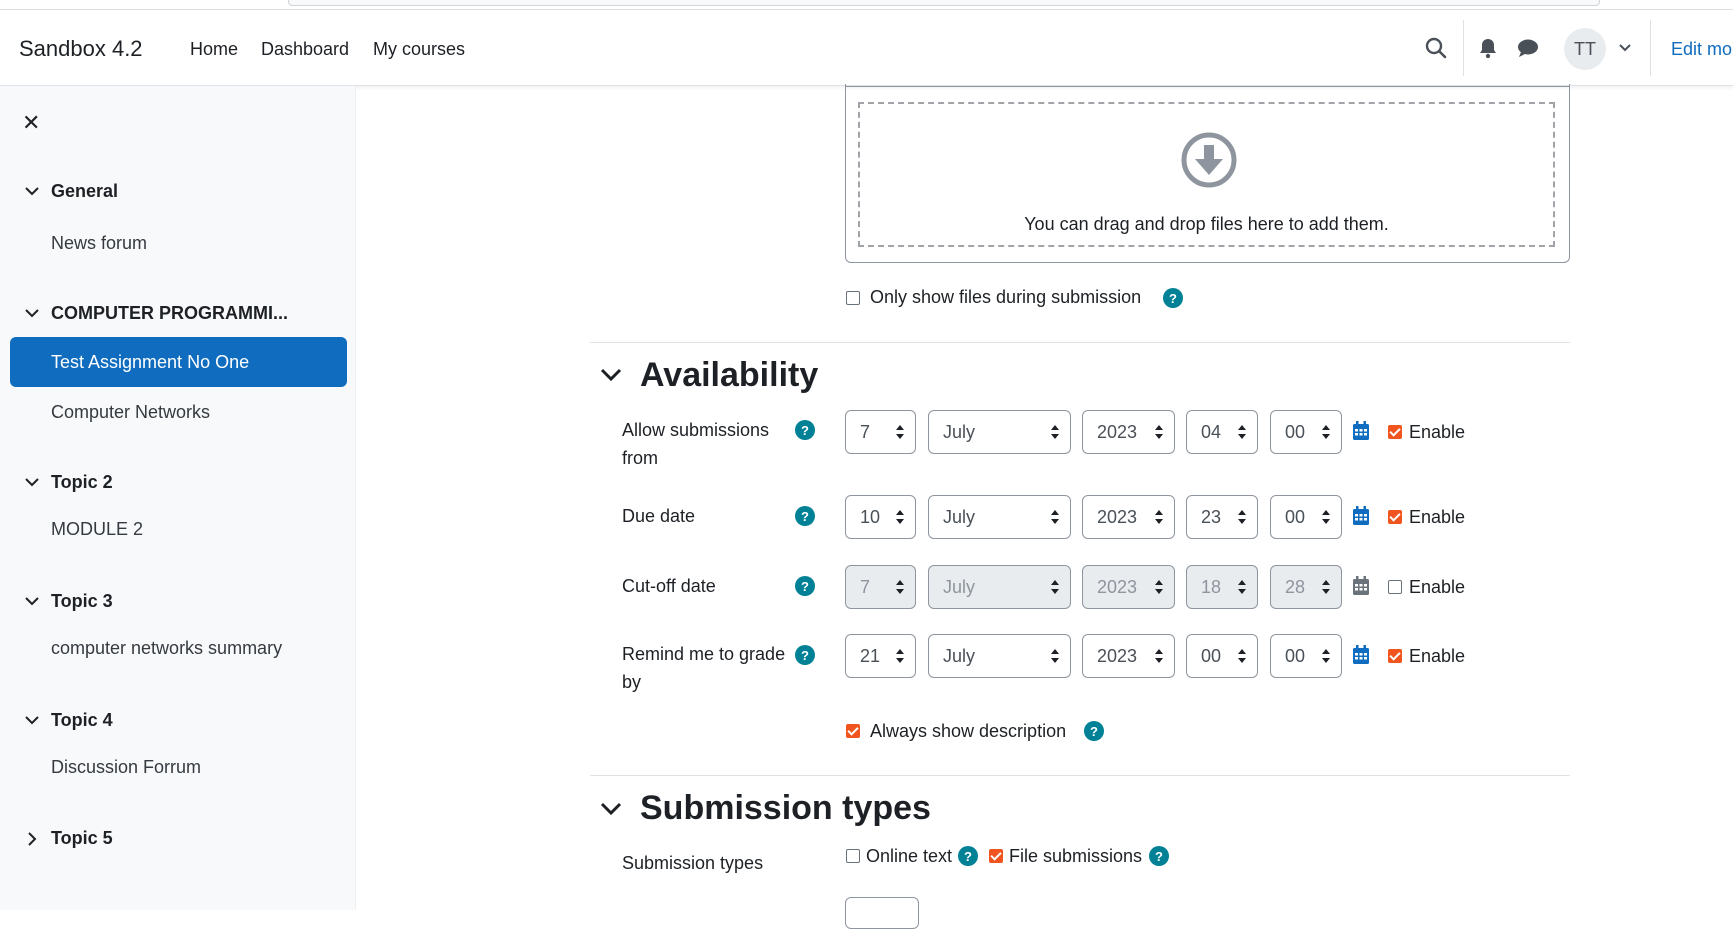 Image resolution: width=1733 pixels, height=929 pixels. What do you see at coordinates (32, 838) in the screenshot?
I see `chevron-right-icon` at bounding box center [32, 838].